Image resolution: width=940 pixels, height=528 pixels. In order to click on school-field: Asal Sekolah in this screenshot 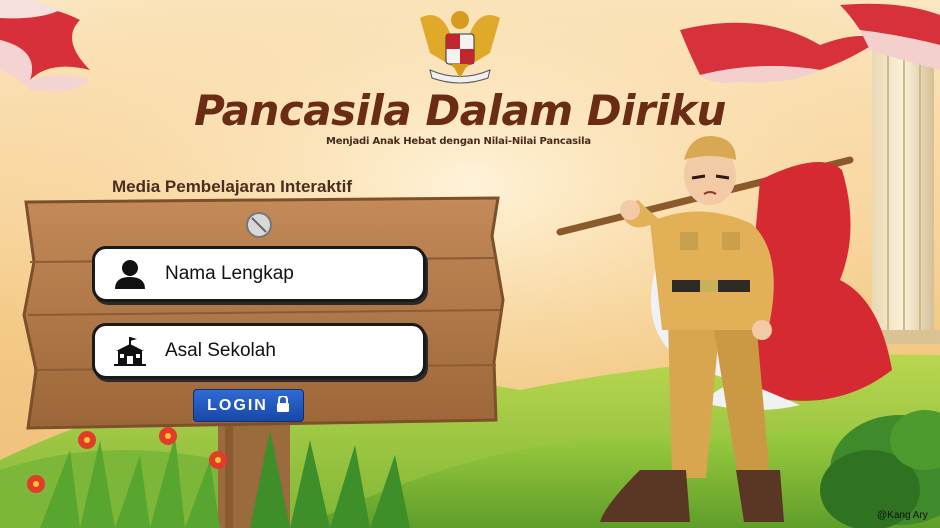, I will do `click(259, 351)`.